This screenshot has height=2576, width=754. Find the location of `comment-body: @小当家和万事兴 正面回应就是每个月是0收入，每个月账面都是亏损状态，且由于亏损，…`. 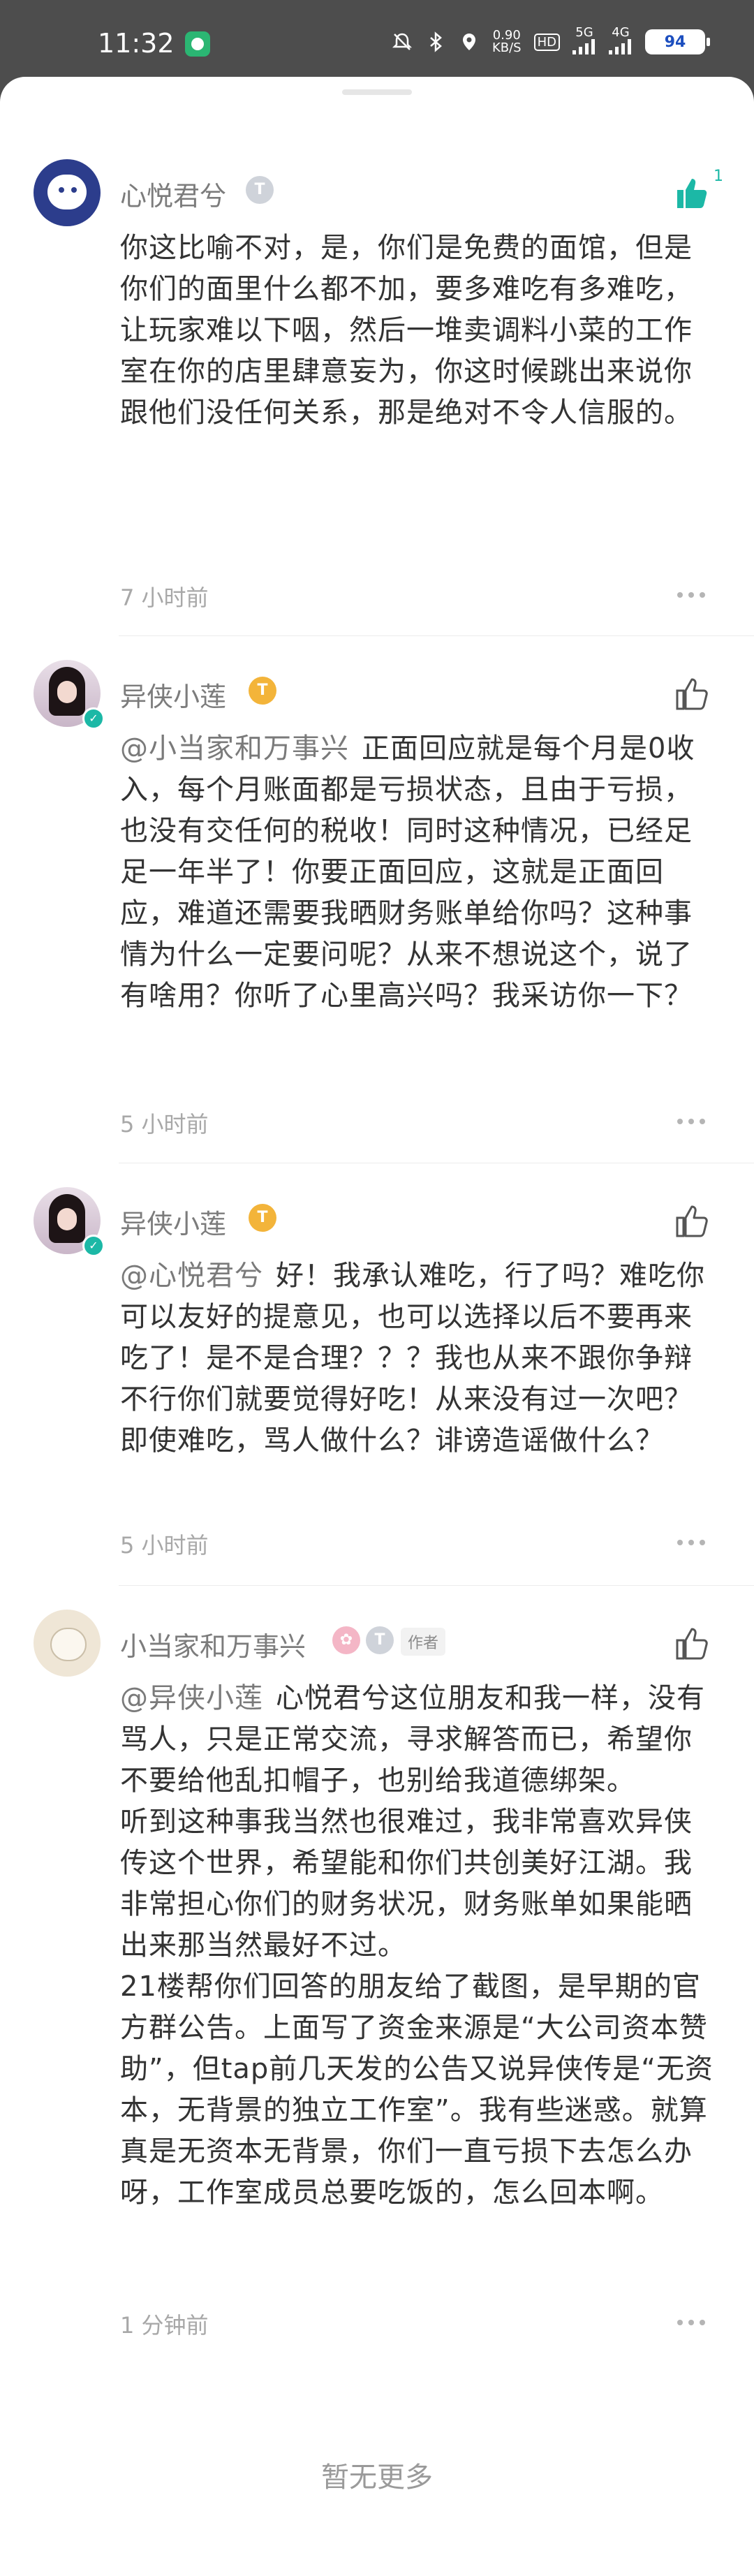

comment-body: @小当家和万事兴 正面回应就是每个月是0收入，每个月账面都是亏损状态，且由于亏损，… is located at coordinates (407, 873).